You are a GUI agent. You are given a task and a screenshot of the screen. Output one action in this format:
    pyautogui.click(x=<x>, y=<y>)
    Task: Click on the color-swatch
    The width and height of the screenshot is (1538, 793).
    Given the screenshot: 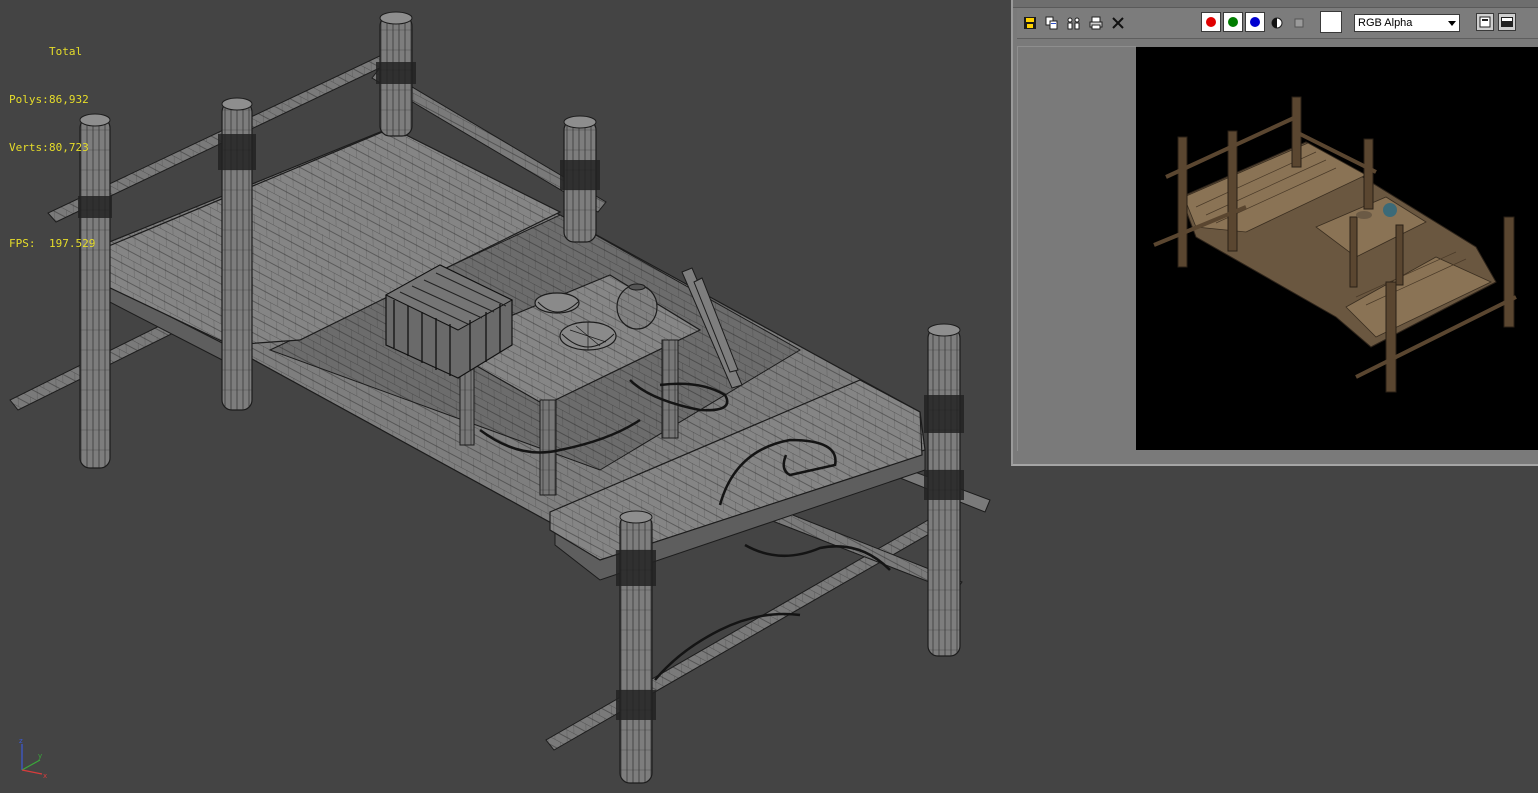 What is the action you would take?
    pyautogui.click(x=1331, y=22)
    